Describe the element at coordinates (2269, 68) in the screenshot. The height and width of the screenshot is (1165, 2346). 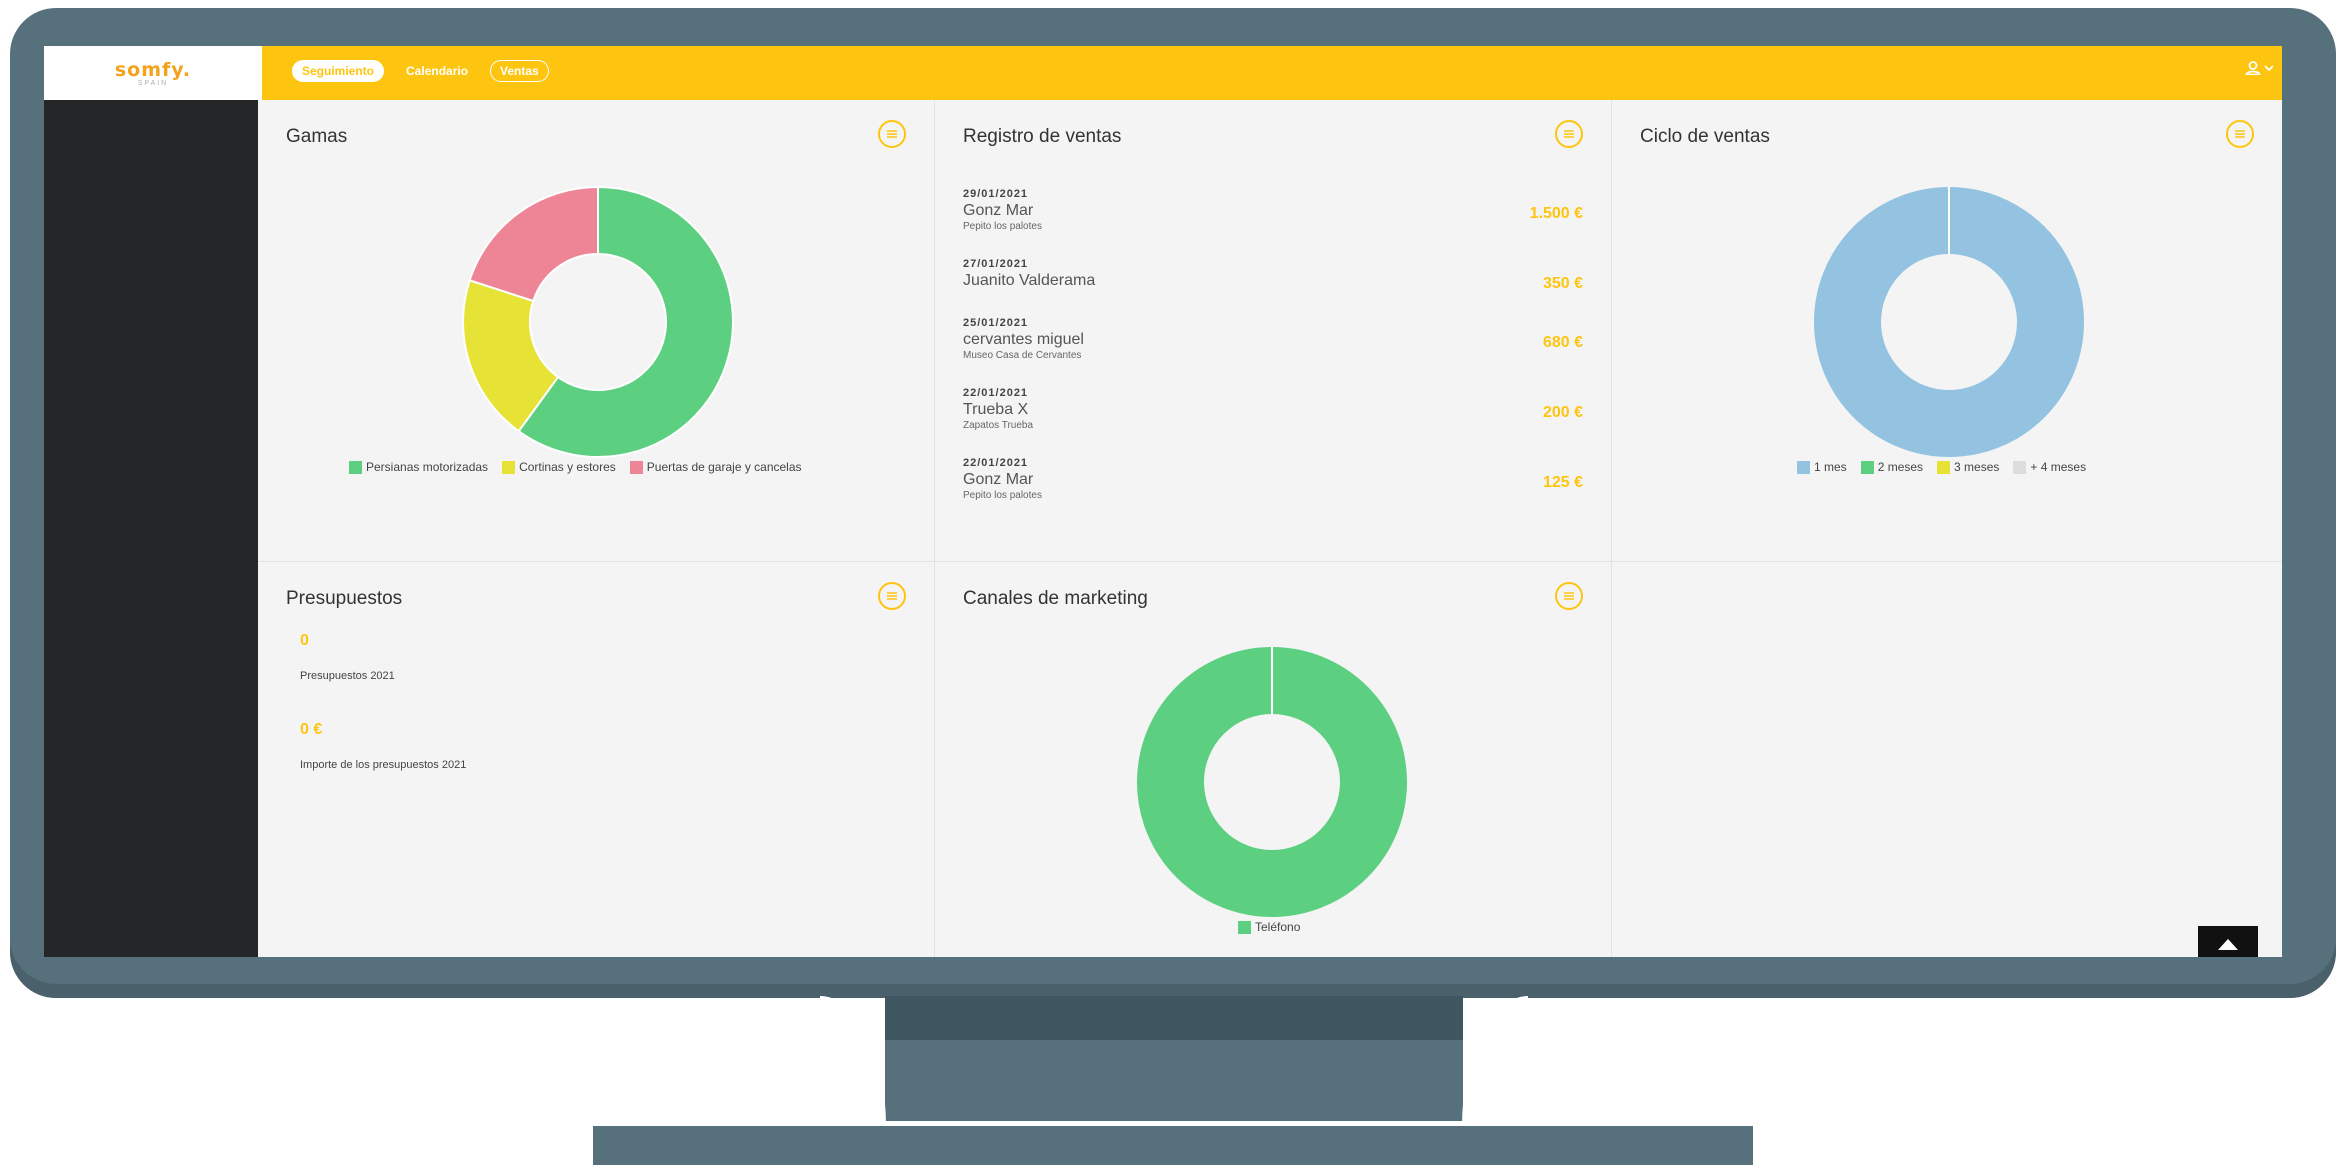
I see `chevron-down-icon` at that location.